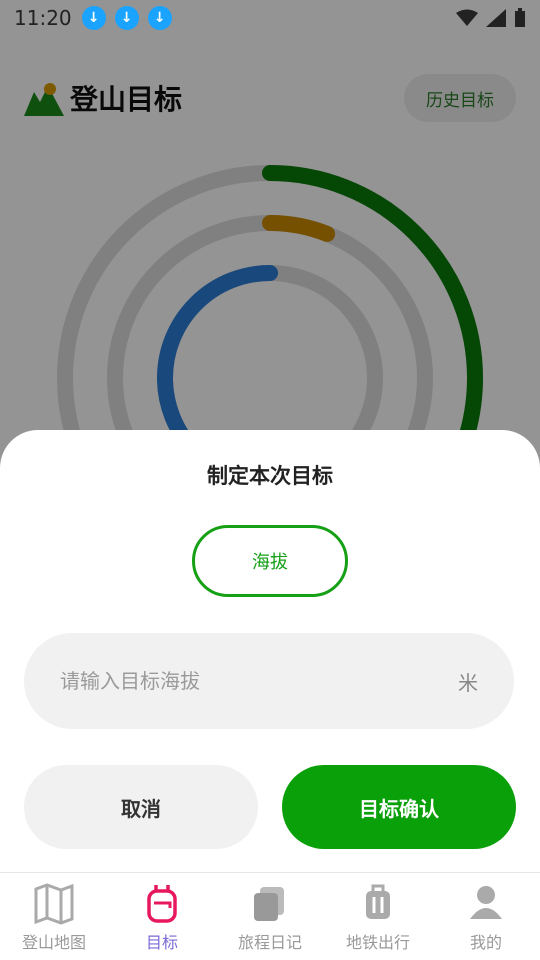 This screenshot has height=960, width=540. Describe the element at coordinates (486, 902) in the screenshot. I see `user-icon` at that location.